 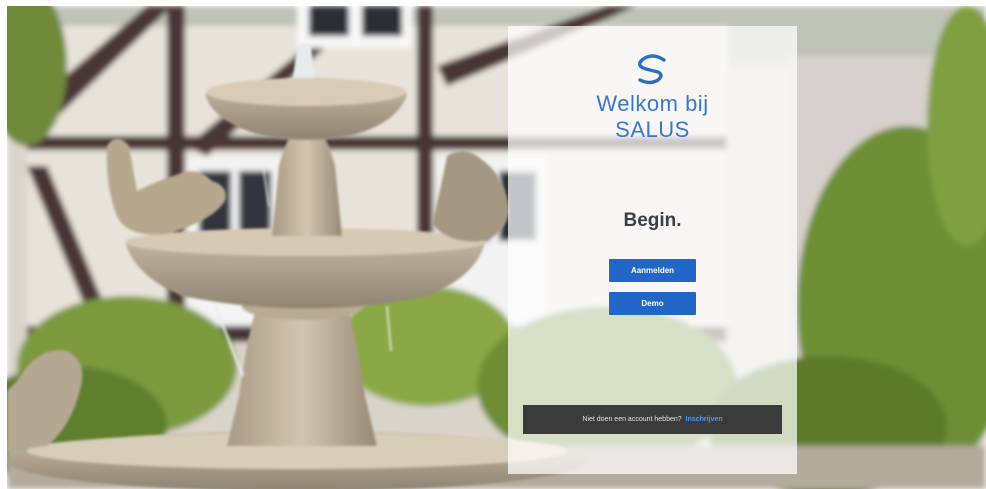 What do you see at coordinates (652, 70) in the screenshot?
I see `salus-logo-icon` at bounding box center [652, 70].